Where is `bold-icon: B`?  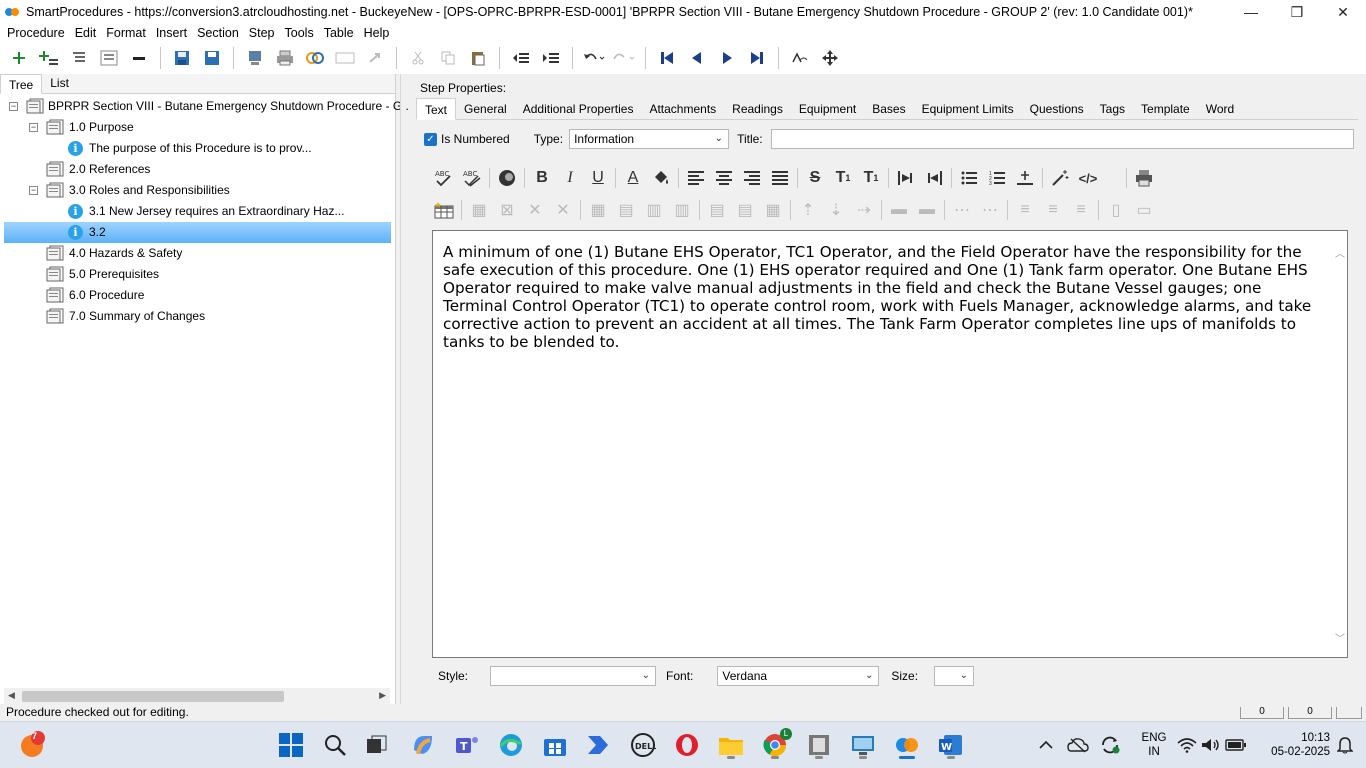
bold-icon: B is located at coordinates (542, 178).